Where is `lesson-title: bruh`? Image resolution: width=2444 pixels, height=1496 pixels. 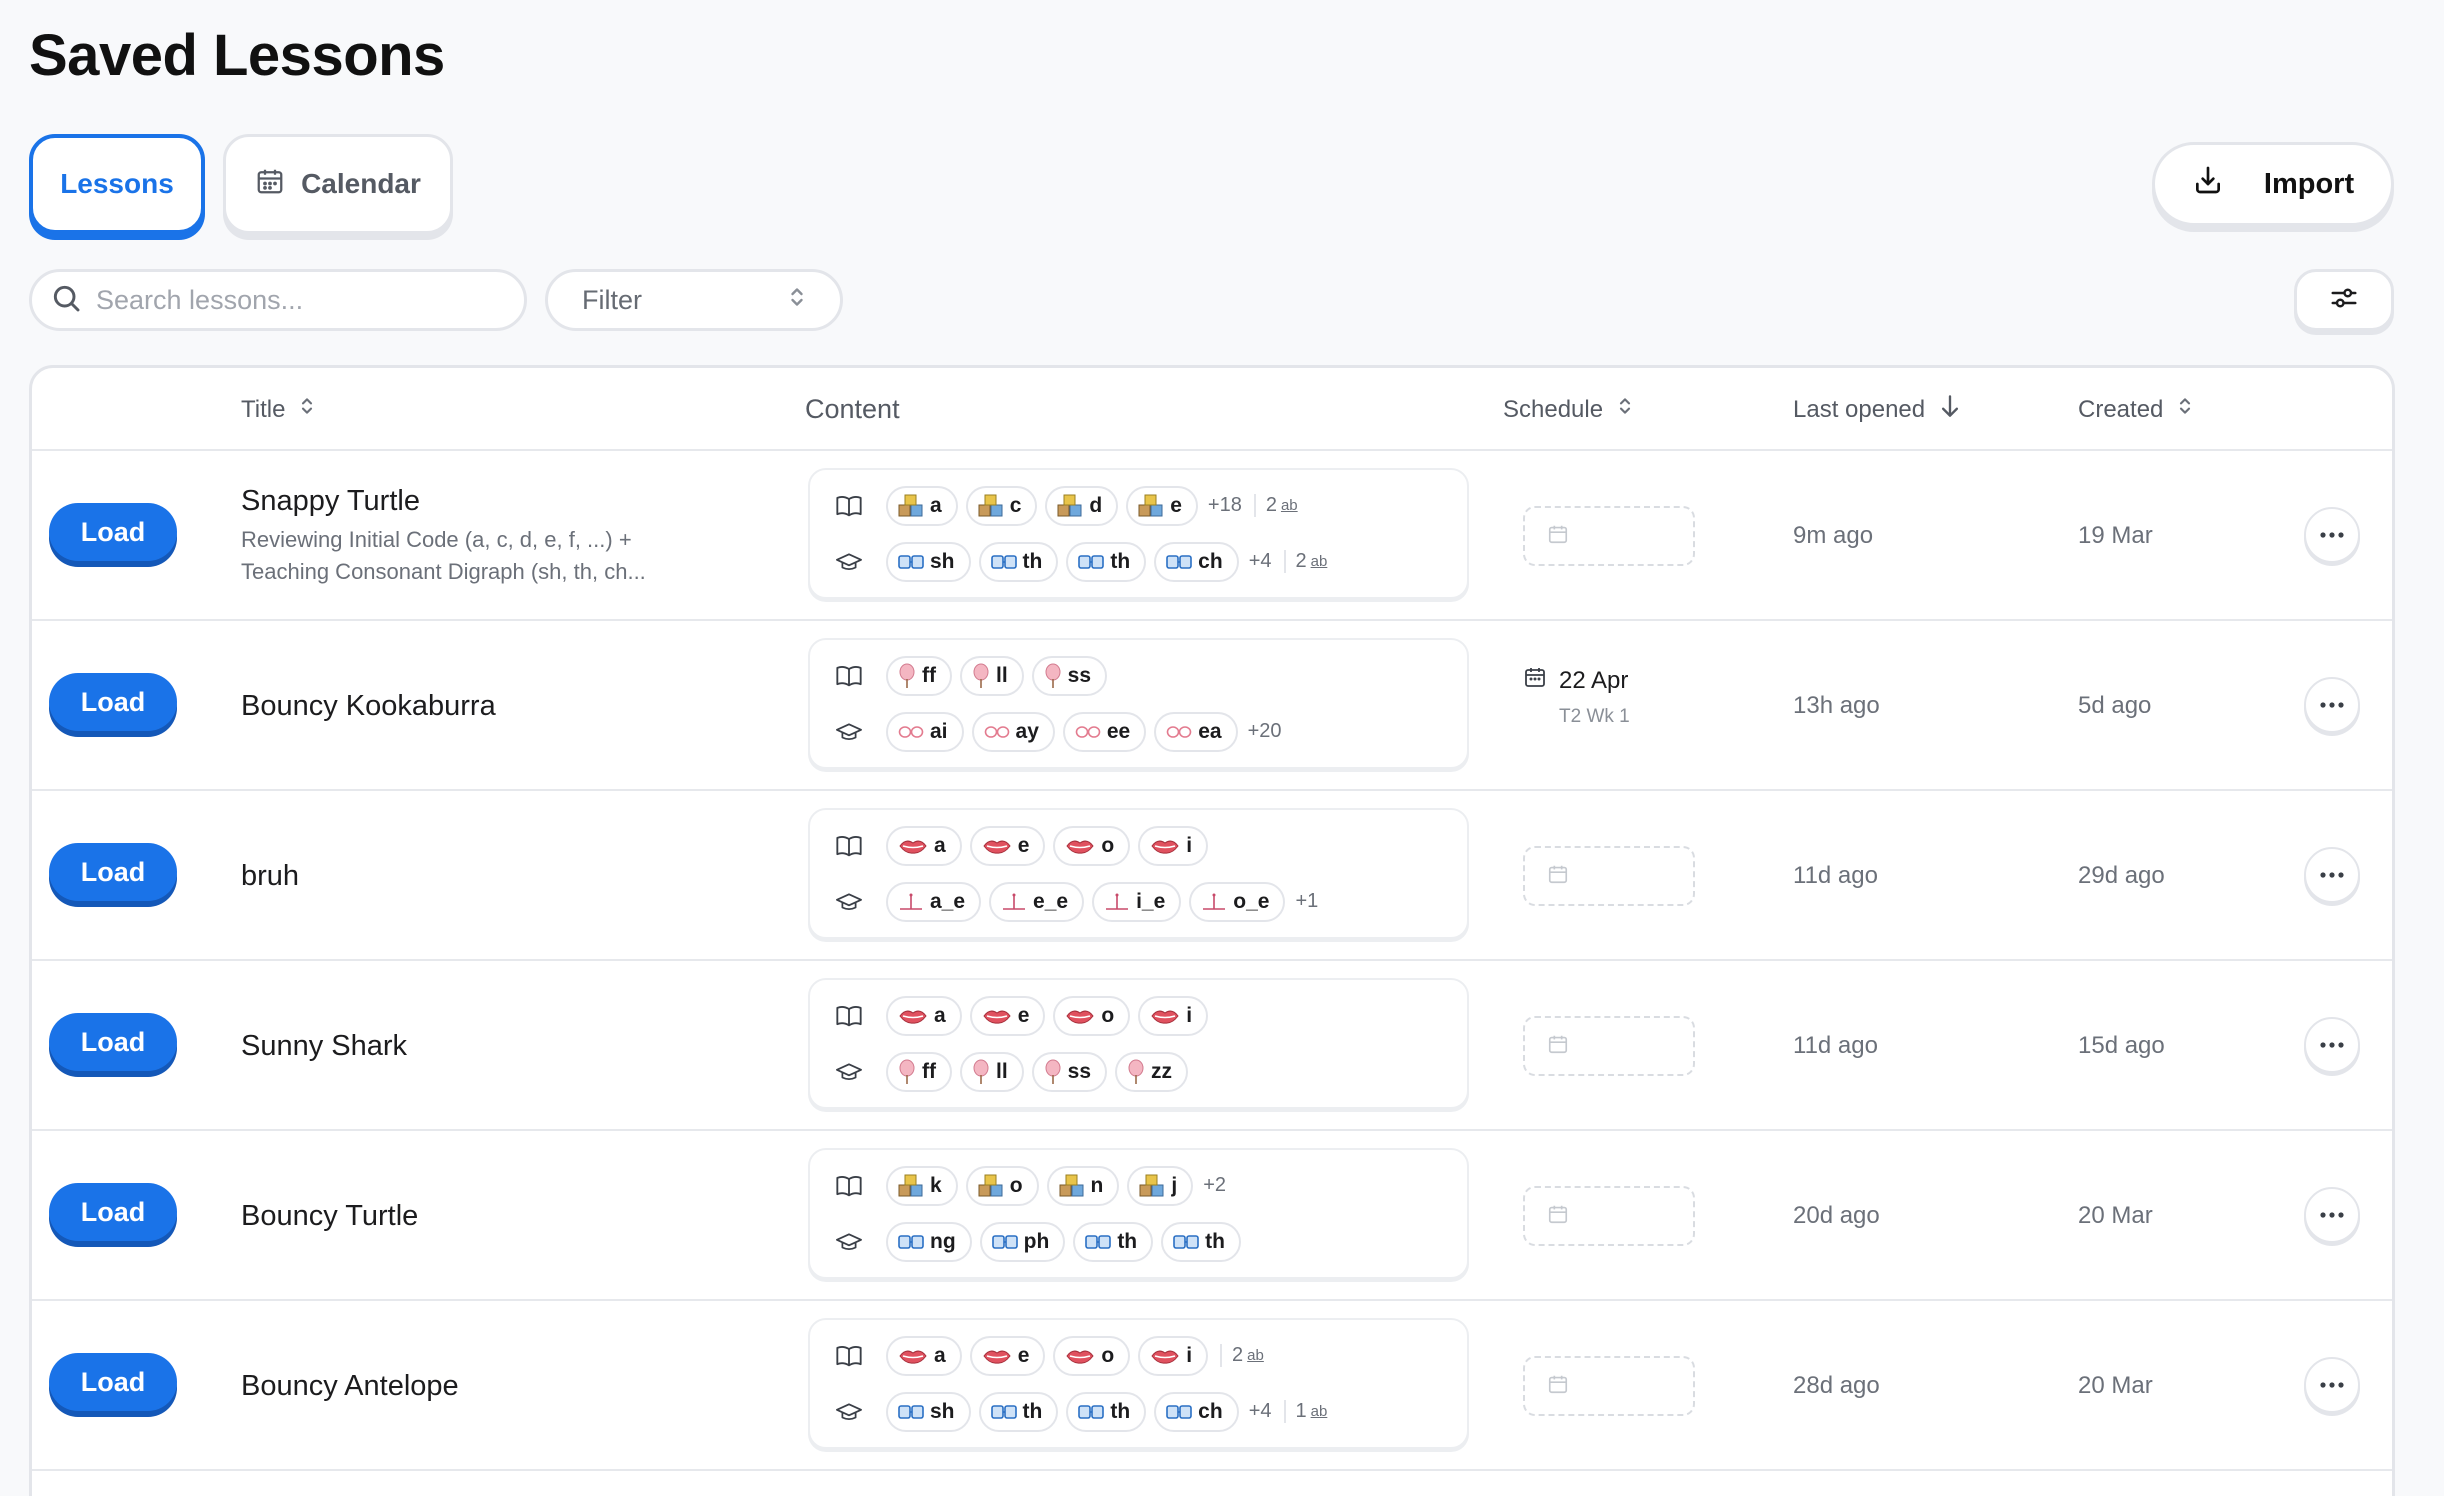
lesson-title: bruh is located at coordinates (270, 875).